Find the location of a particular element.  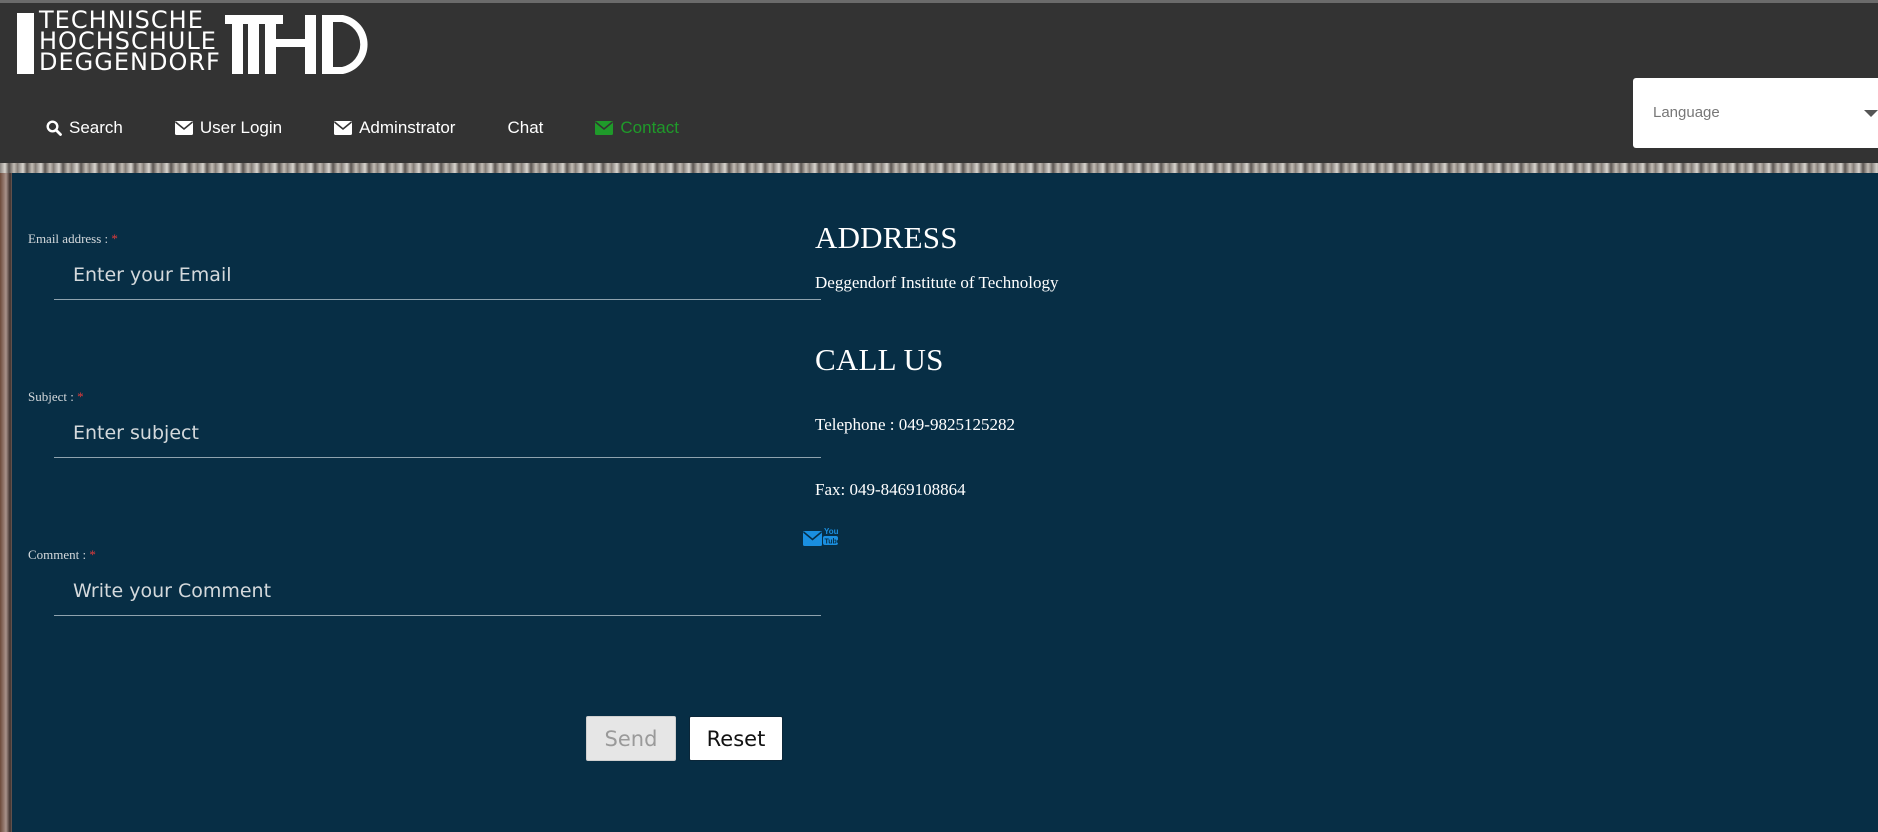

email-field is located at coordinates (437, 275).